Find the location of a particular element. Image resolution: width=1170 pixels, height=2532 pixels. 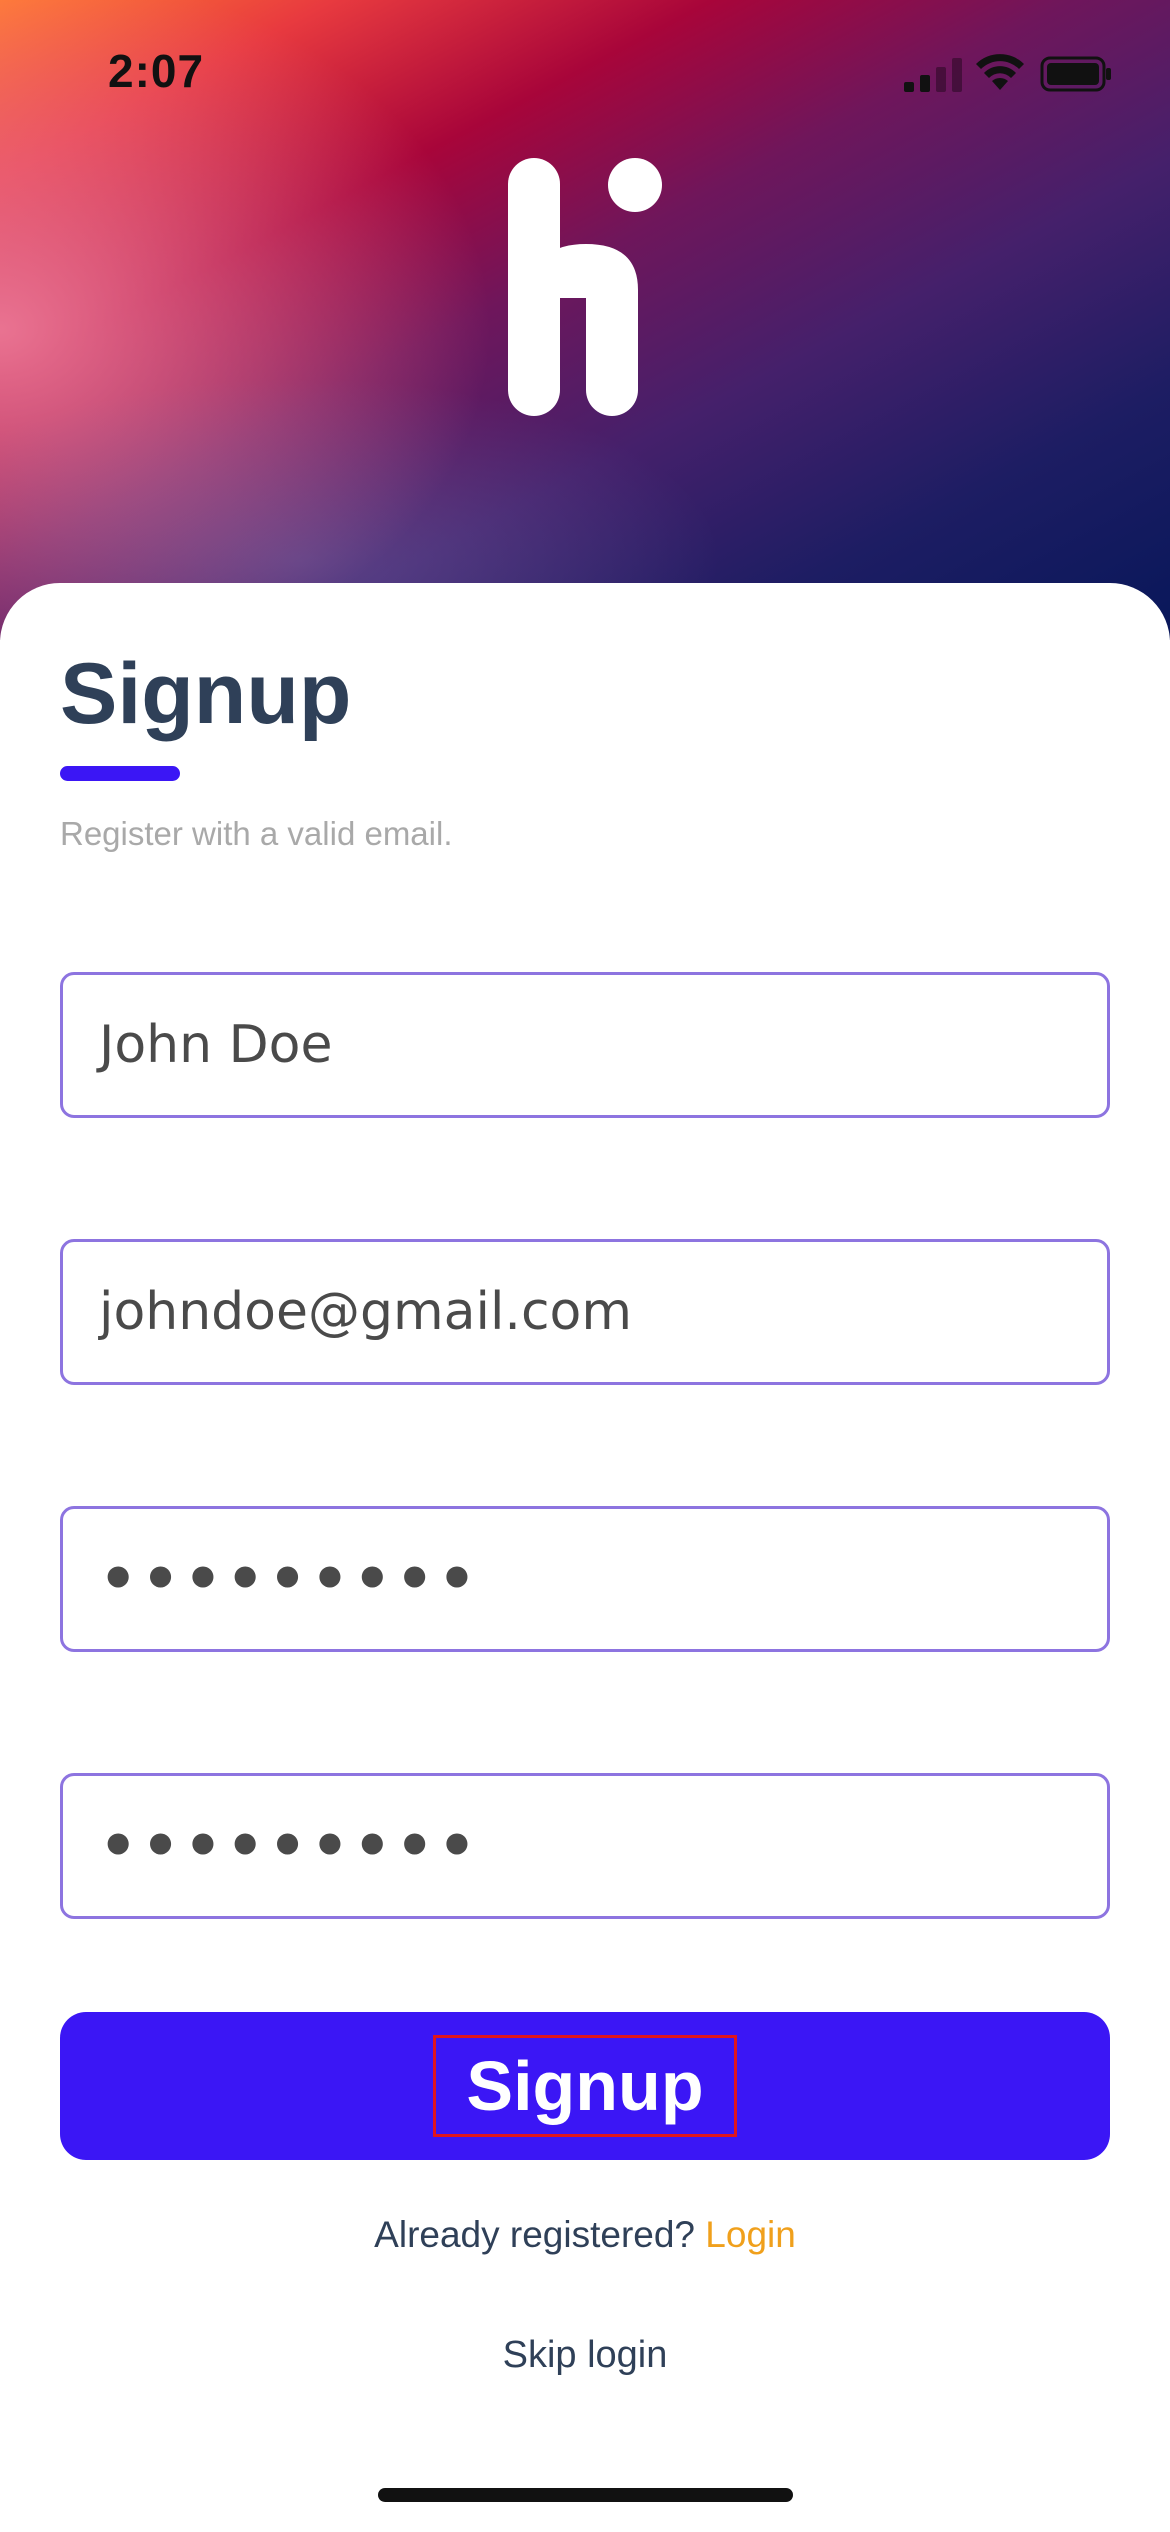

name-field: John Doe is located at coordinates (585, 1045).